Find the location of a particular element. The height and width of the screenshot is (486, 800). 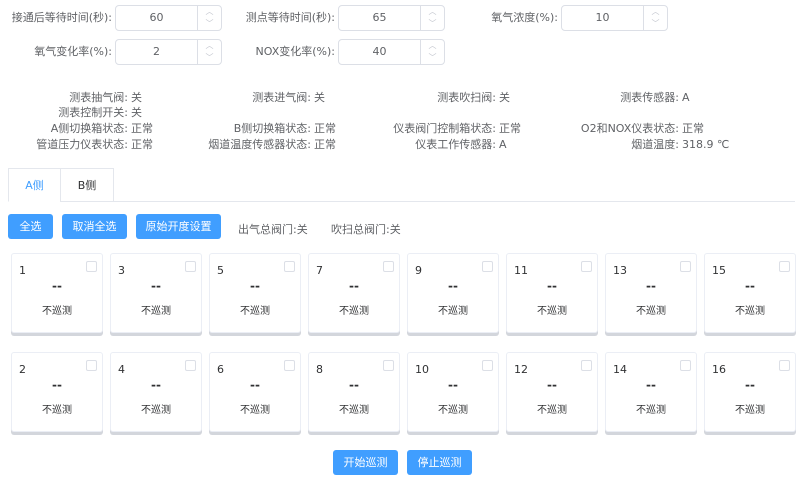

measure-point-card: 3 -- 不巡测 is located at coordinates (156, 293).